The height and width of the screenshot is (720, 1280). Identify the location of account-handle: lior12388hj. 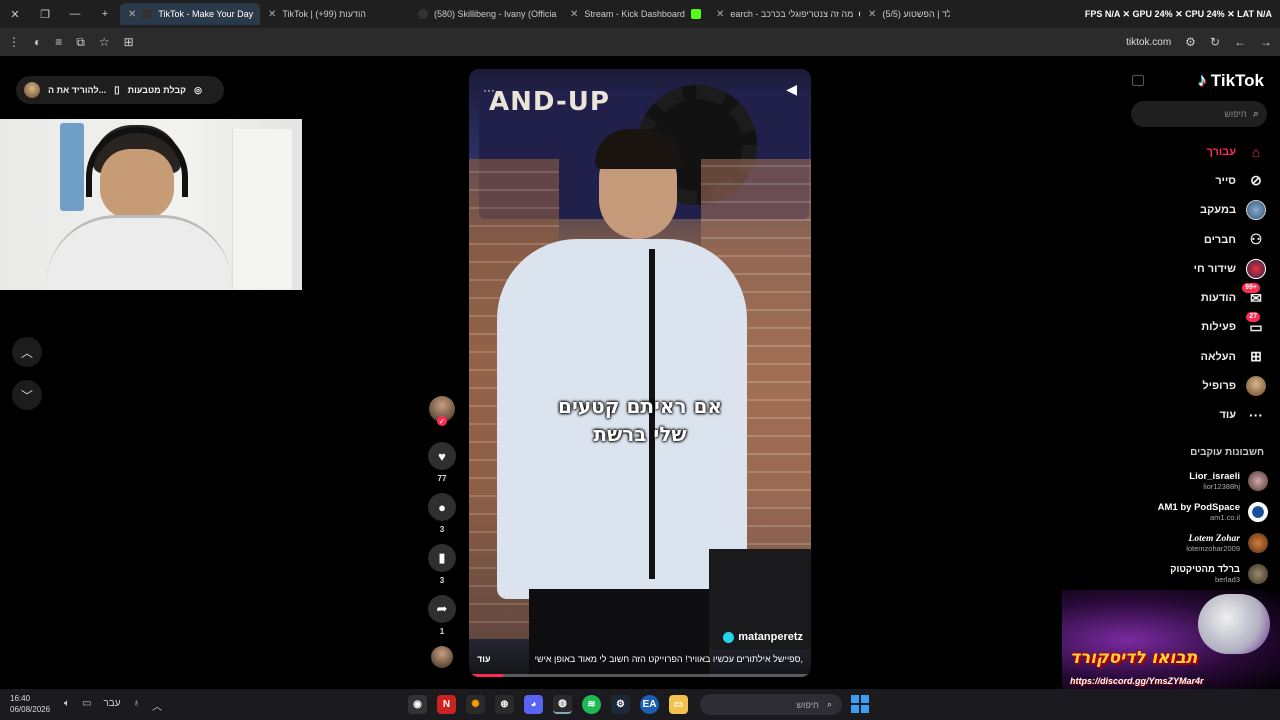
(1221, 486).